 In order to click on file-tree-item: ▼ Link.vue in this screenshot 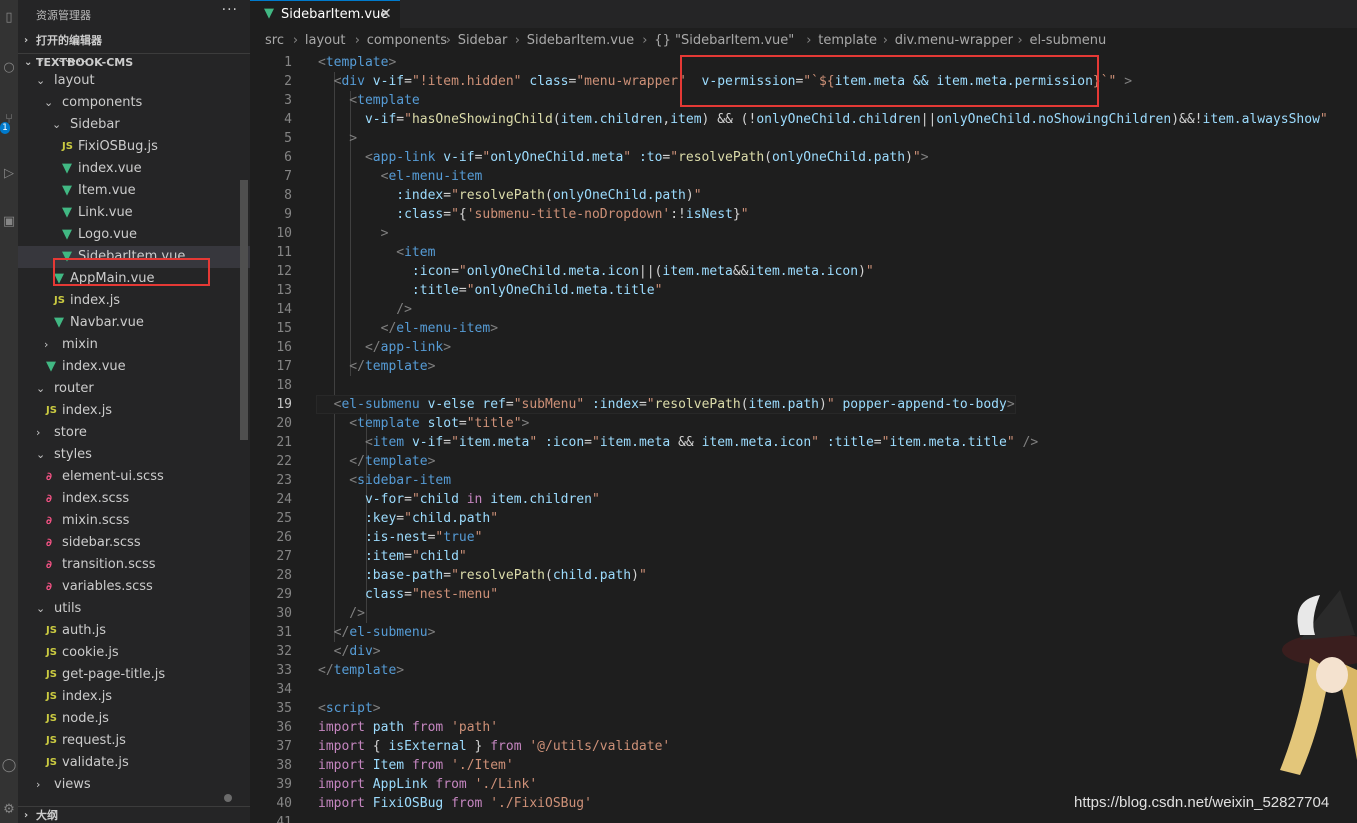, I will do `click(134, 213)`.